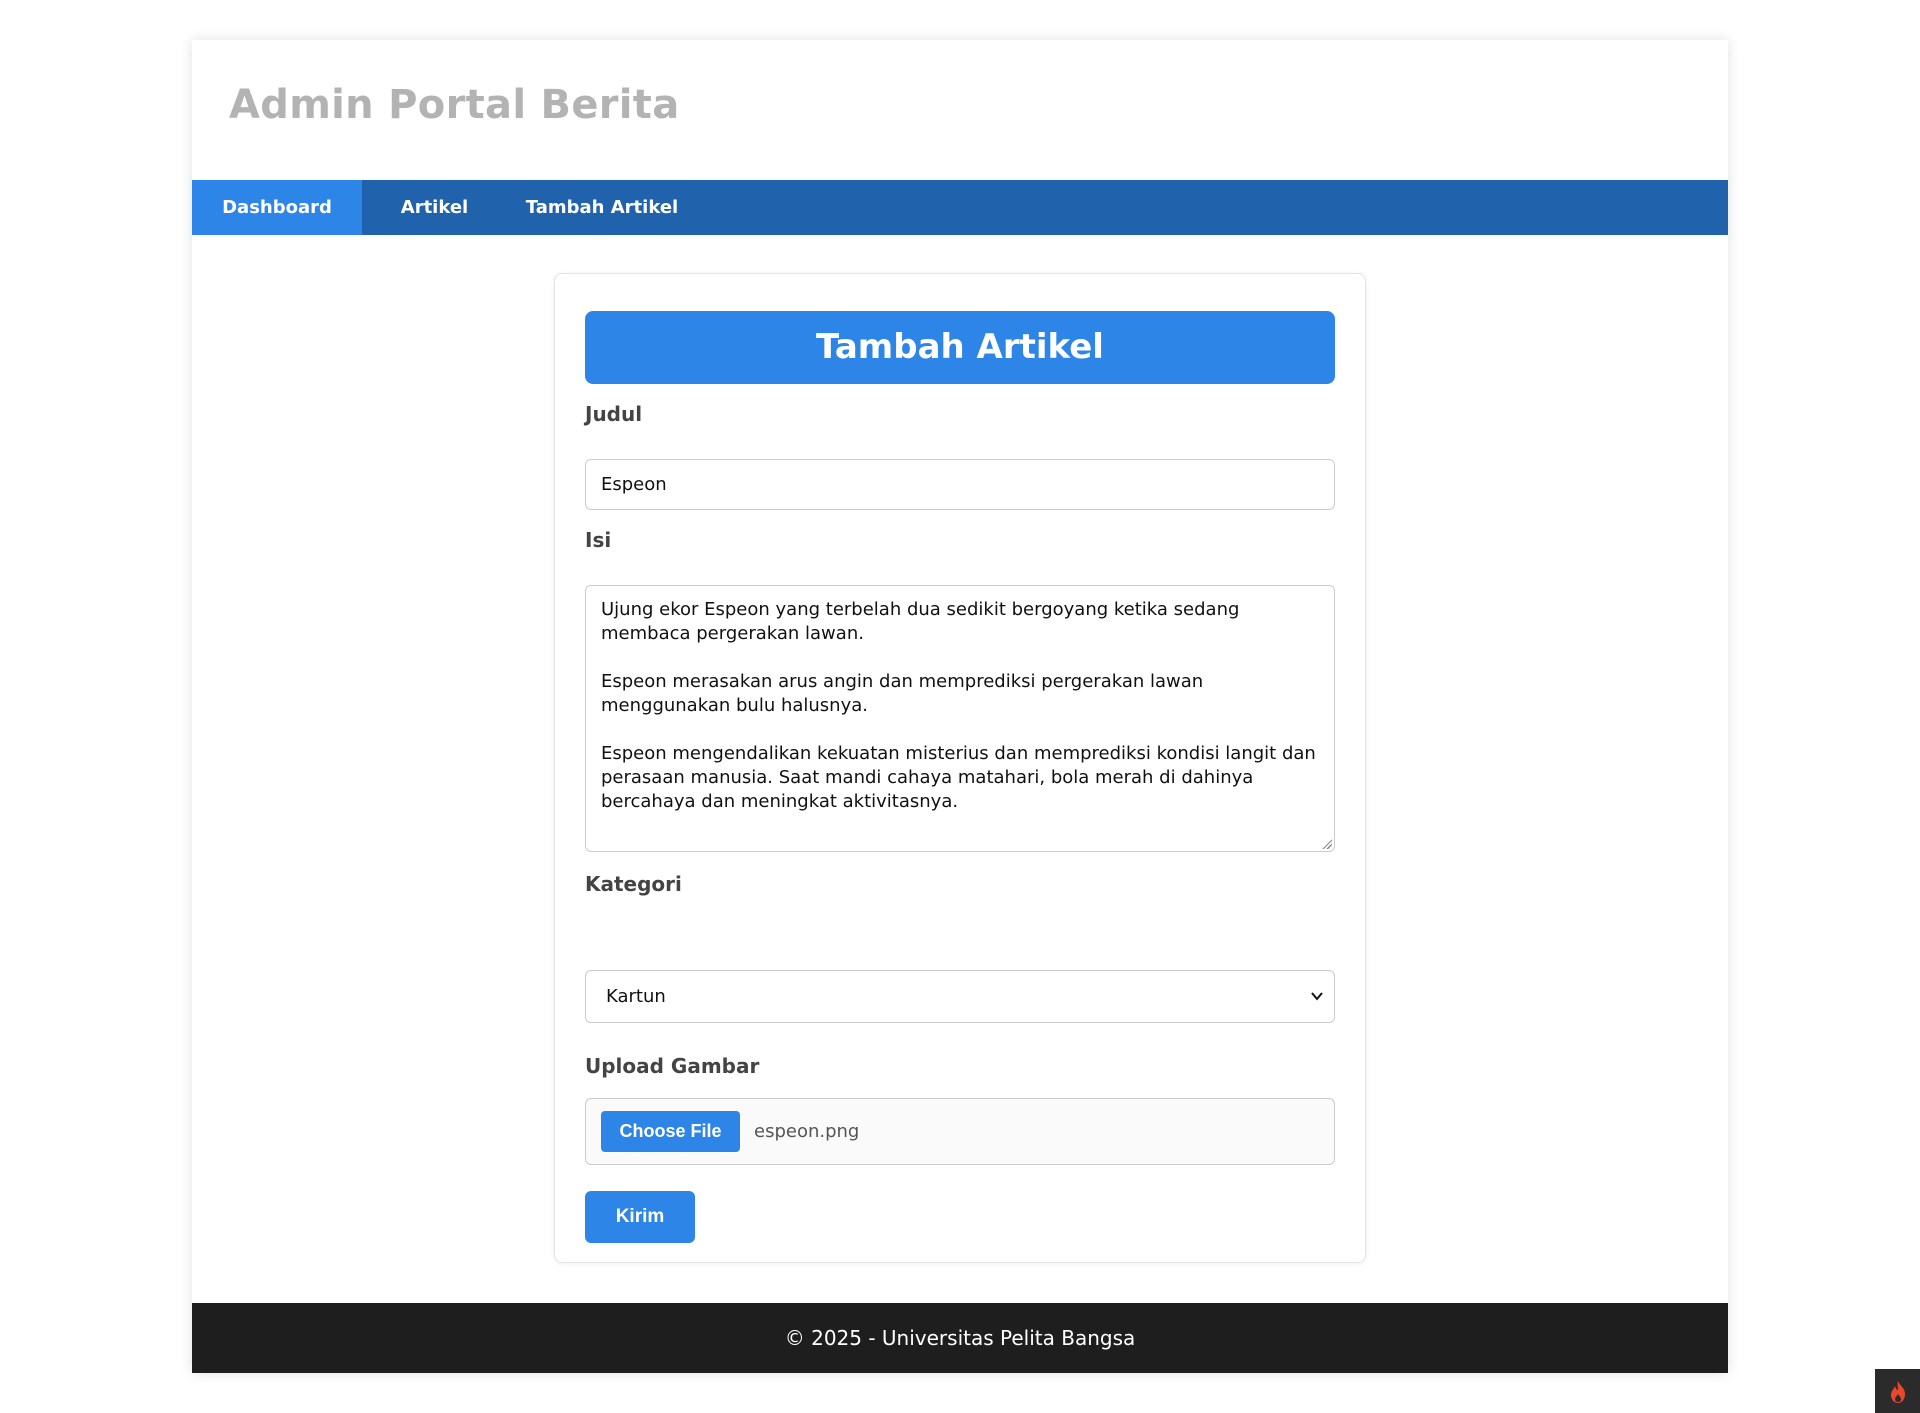 This screenshot has height=1413, width=1920. What do you see at coordinates (1317, 1006) in the screenshot?
I see `chevron-down-icon` at bounding box center [1317, 1006].